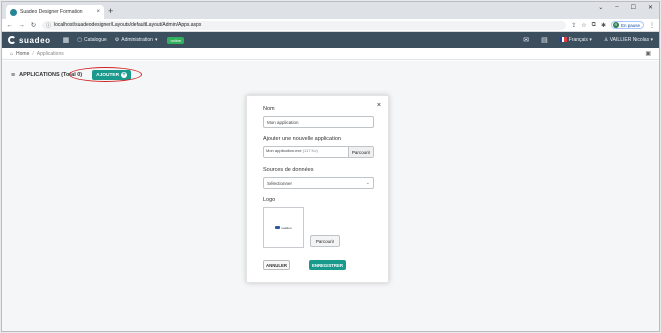  What do you see at coordinates (105, 74) in the screenshot?
I see `annotation-ellipse` at bounding box center [105, 74].